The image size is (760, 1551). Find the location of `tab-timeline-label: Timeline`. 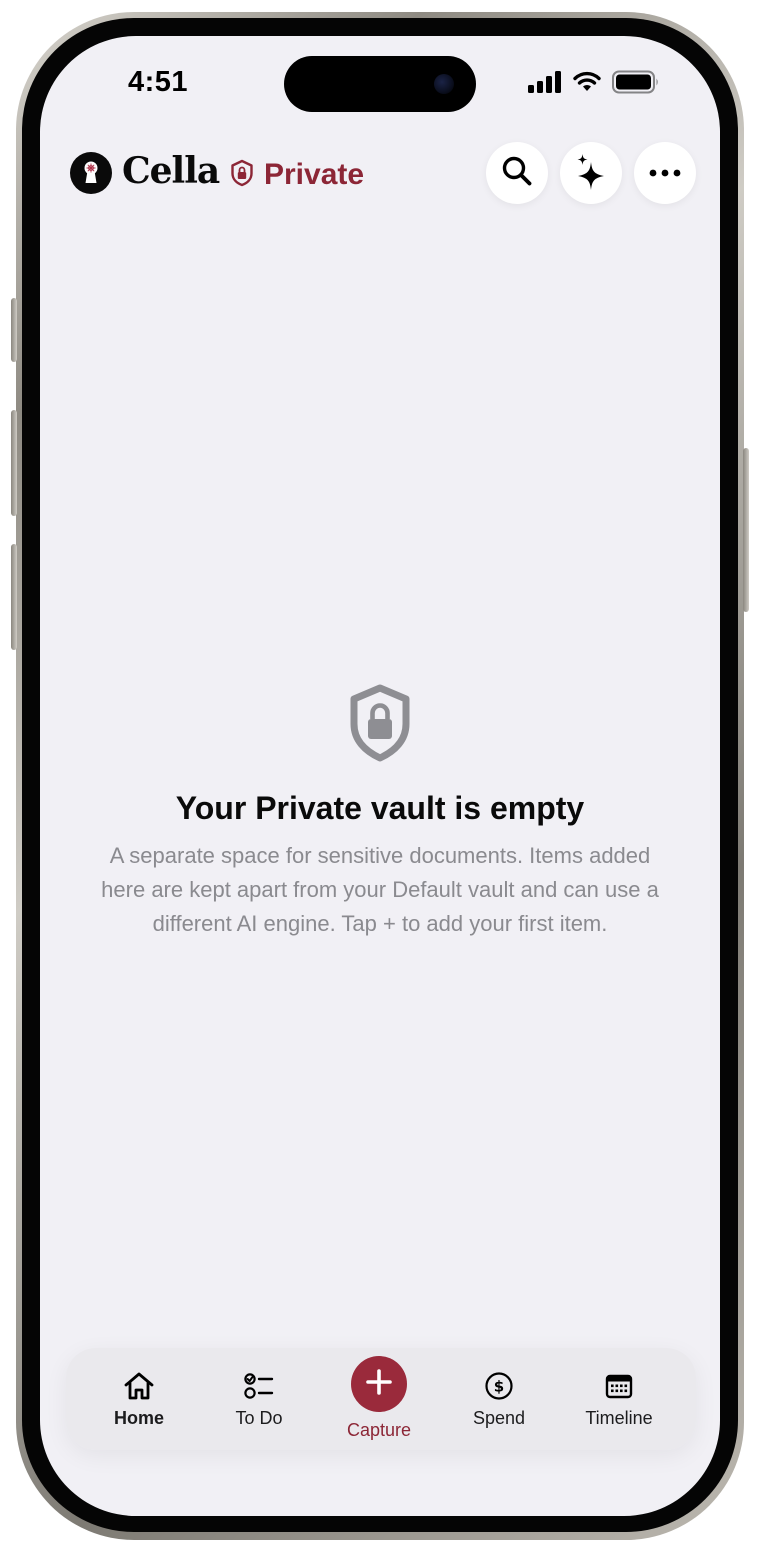

tab-timeline-label: Timeline is located at coordinates (619, 1418).